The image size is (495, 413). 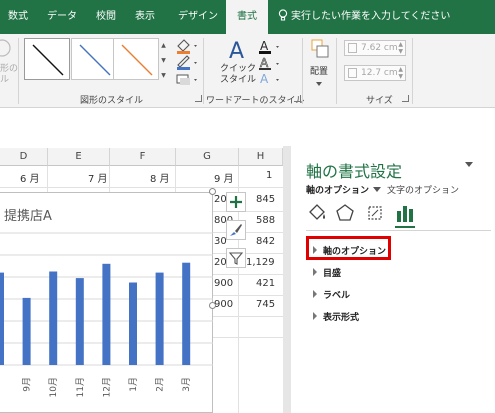 What do you see at coordinates (283, 15) in the screenshot?
I see `lightbulb-icon` at bounding box center [283, 15].